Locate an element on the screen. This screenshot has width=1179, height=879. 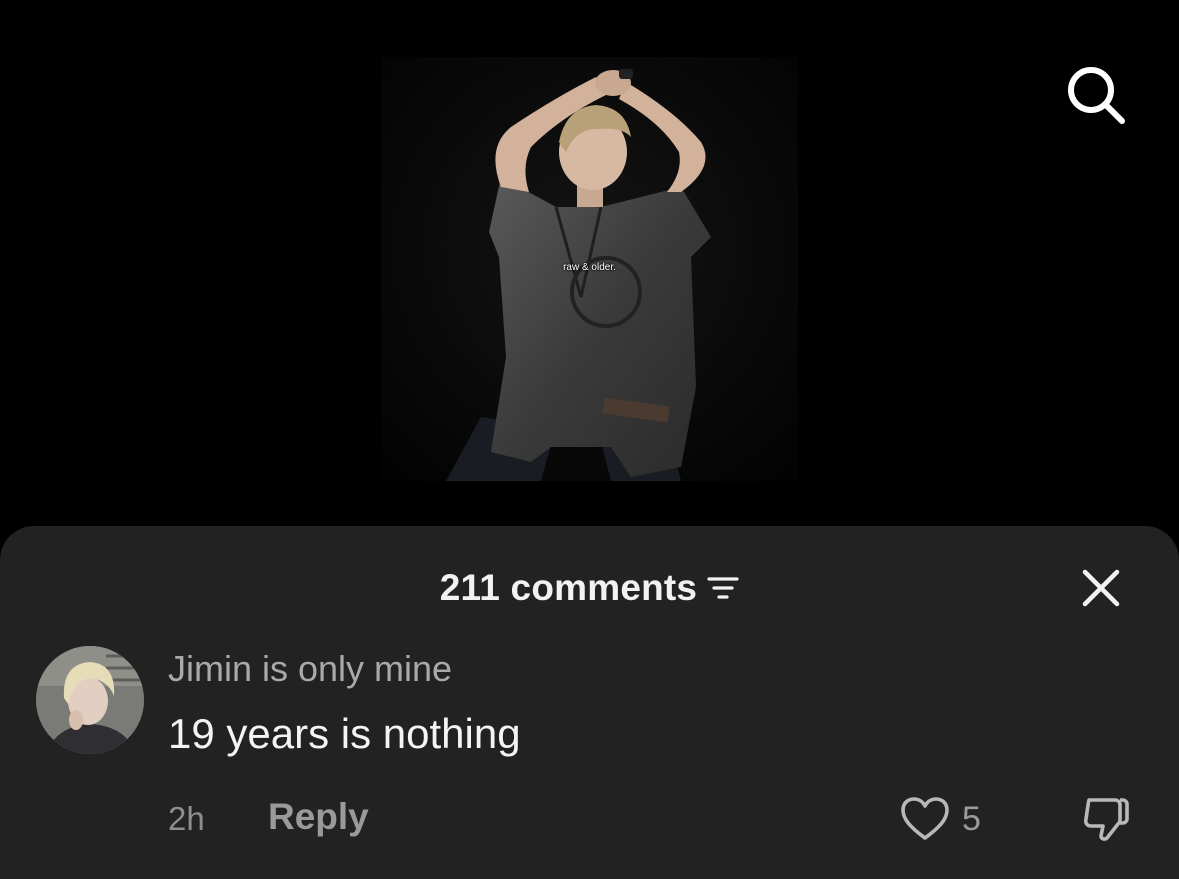
search-icon is located at coordinates (1096, 95).